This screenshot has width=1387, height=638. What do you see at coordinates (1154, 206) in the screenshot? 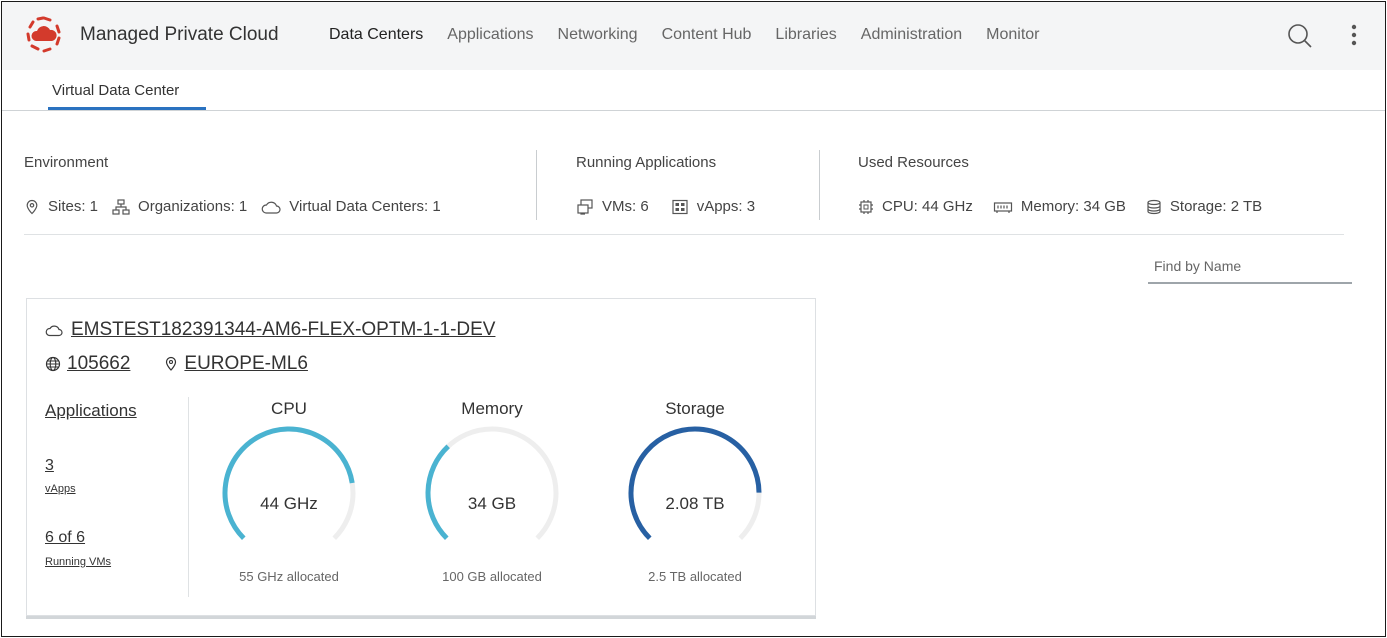
I see `storage-icon` at bounding box center [1154, 206].